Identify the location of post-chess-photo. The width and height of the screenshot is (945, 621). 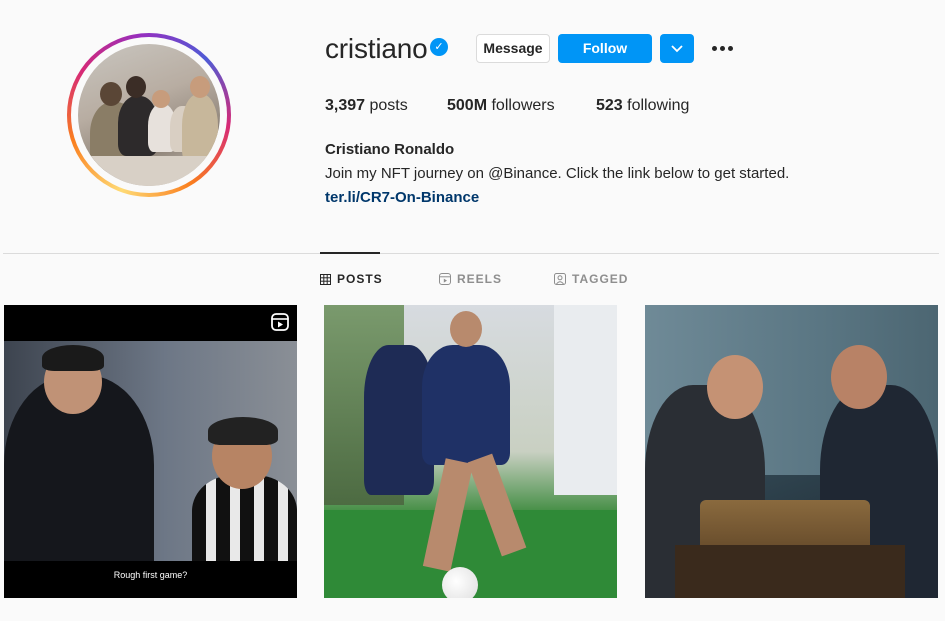
(791, 451).